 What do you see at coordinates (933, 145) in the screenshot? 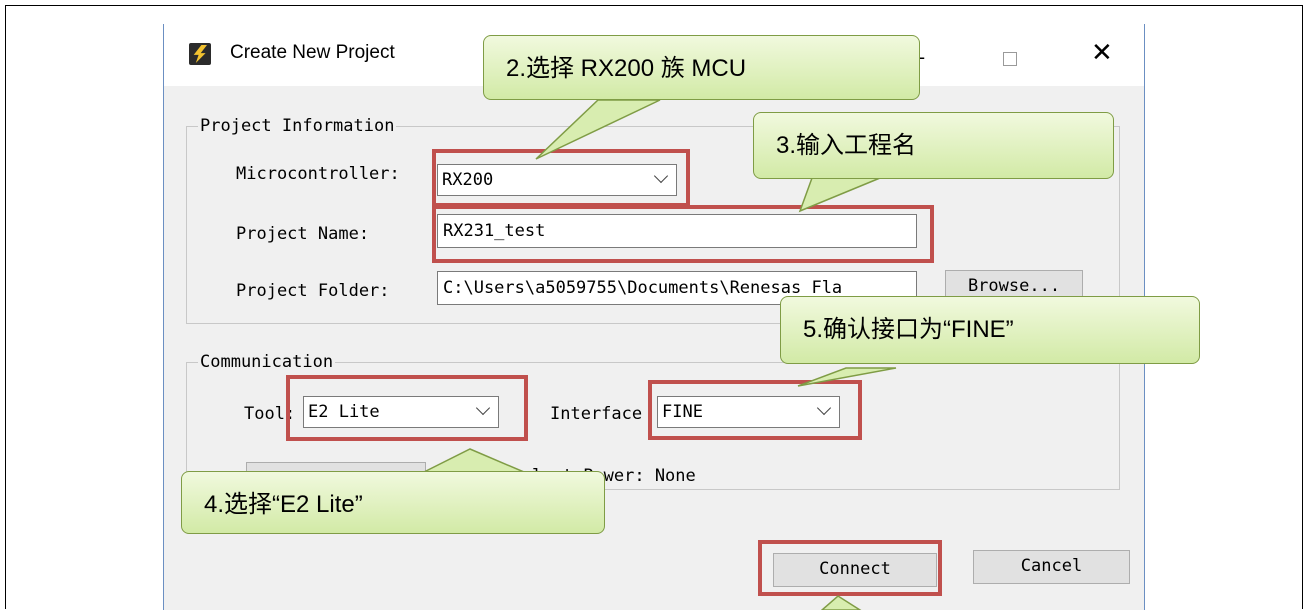
I see `callout-step3: 3.输入工程名` at bounding box center [933, 145].